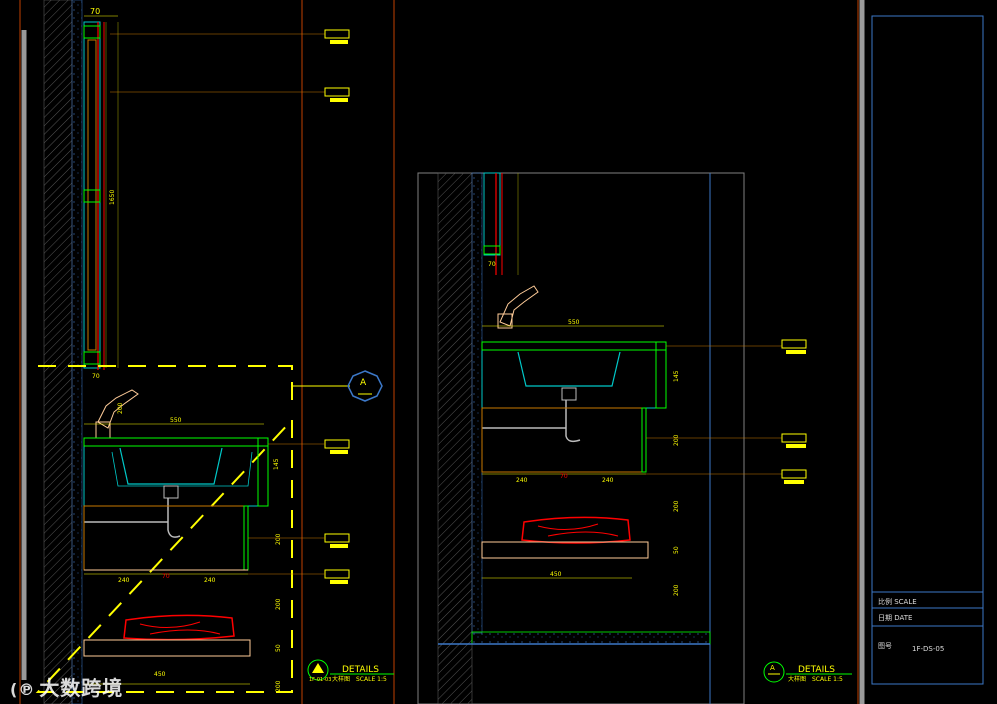 The image size is (997, 704). I want to click on section-callout-a: A, so click(365, 386).